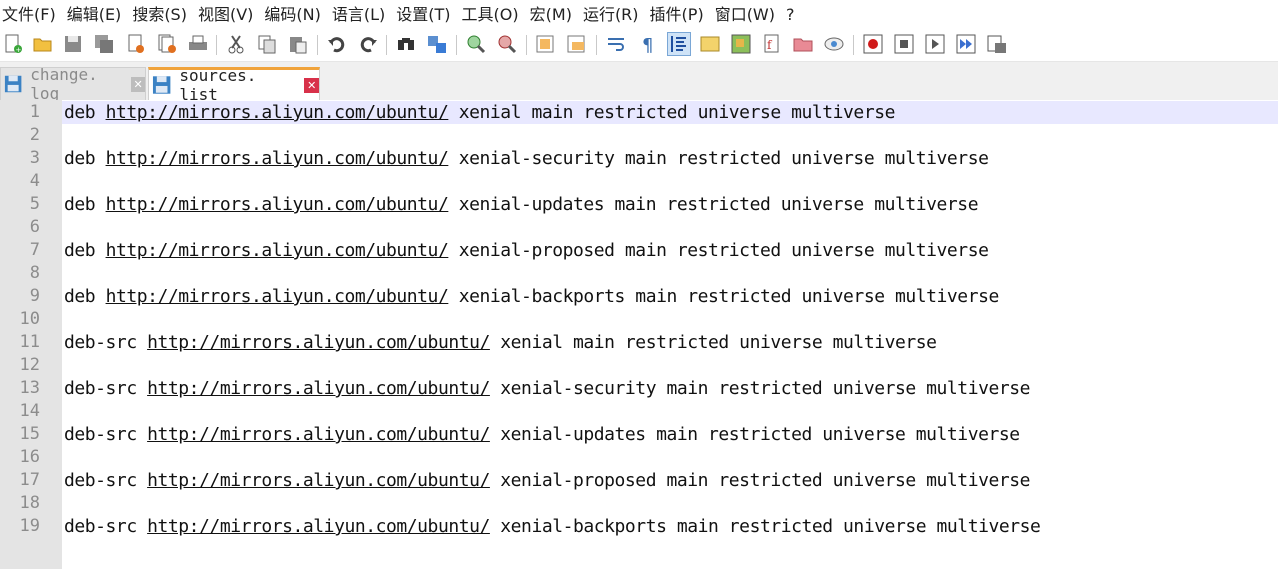 The image size is (1278, 569). Describe the element at coordinates (236, 44) in the screenshot. I see `cut-icon` at that location.